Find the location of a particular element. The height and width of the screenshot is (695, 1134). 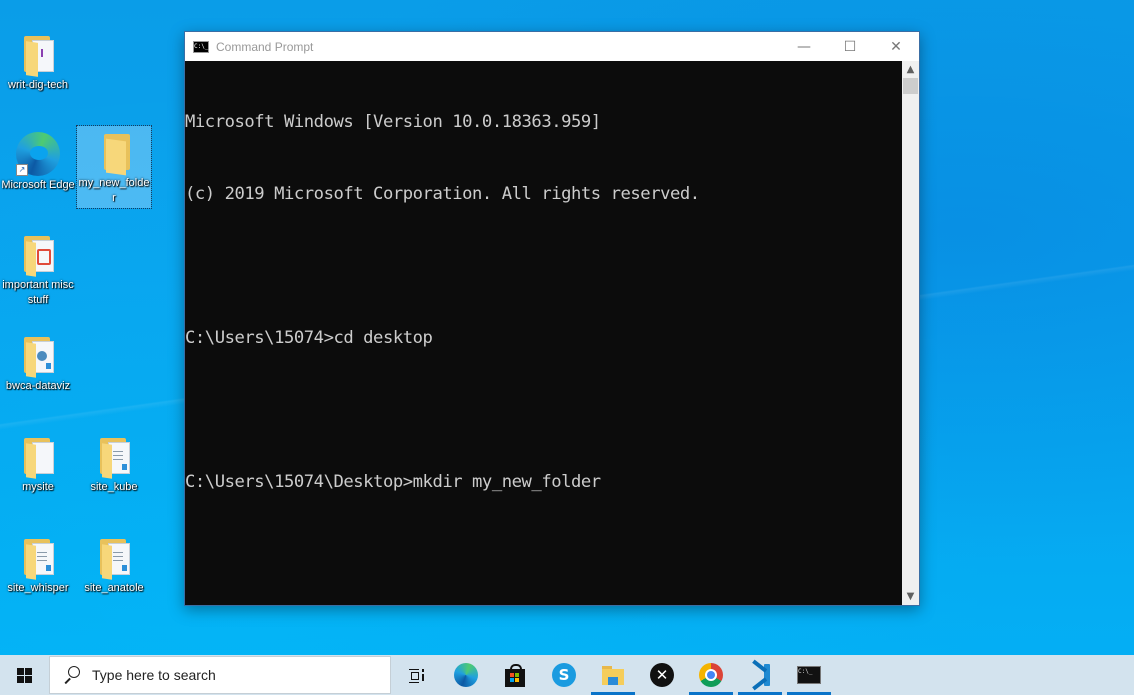

taskbar-task-view is located at coordinates (416, 675).